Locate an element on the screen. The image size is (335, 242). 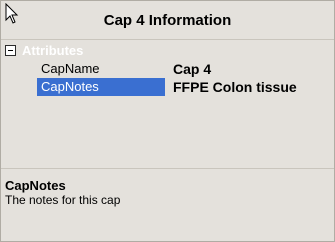
property-value: Cap 4 is located at coordinates (192, 69).